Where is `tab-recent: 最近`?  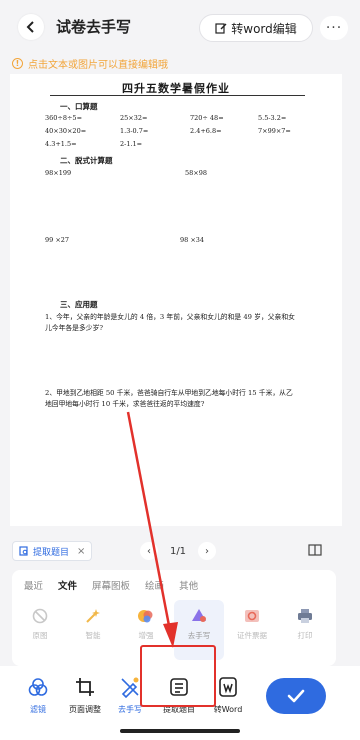
tab-recent: 最近 is located at coordinates (33, 585).